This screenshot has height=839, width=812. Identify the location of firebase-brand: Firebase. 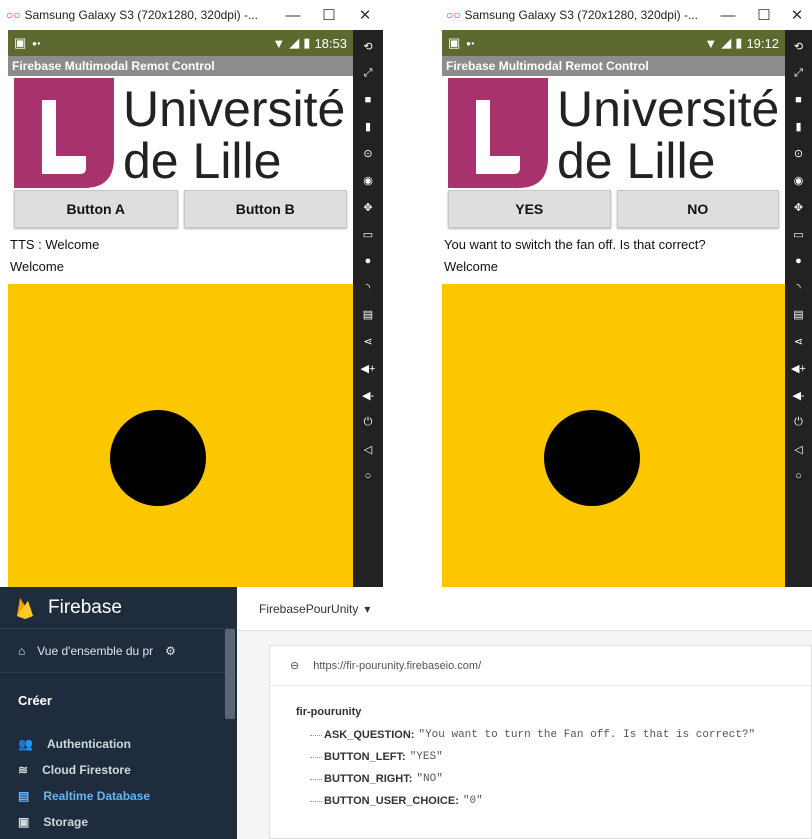
(85, 608).